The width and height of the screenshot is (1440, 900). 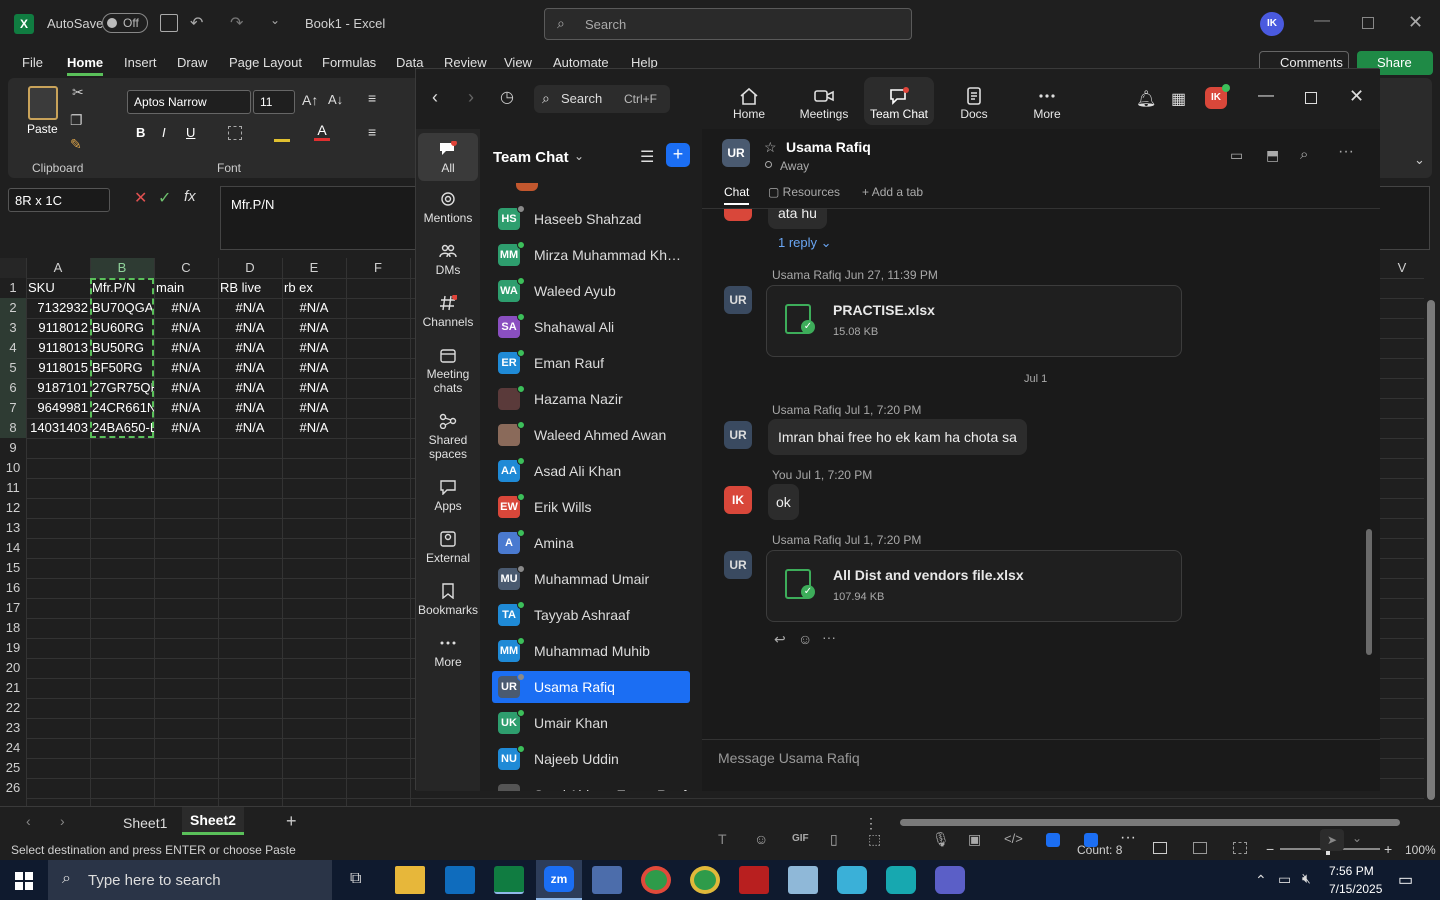 What do you see at coordinates (13, 588) in the screenshot?
I see `row-header: 16` at bounding box center [13, 588].